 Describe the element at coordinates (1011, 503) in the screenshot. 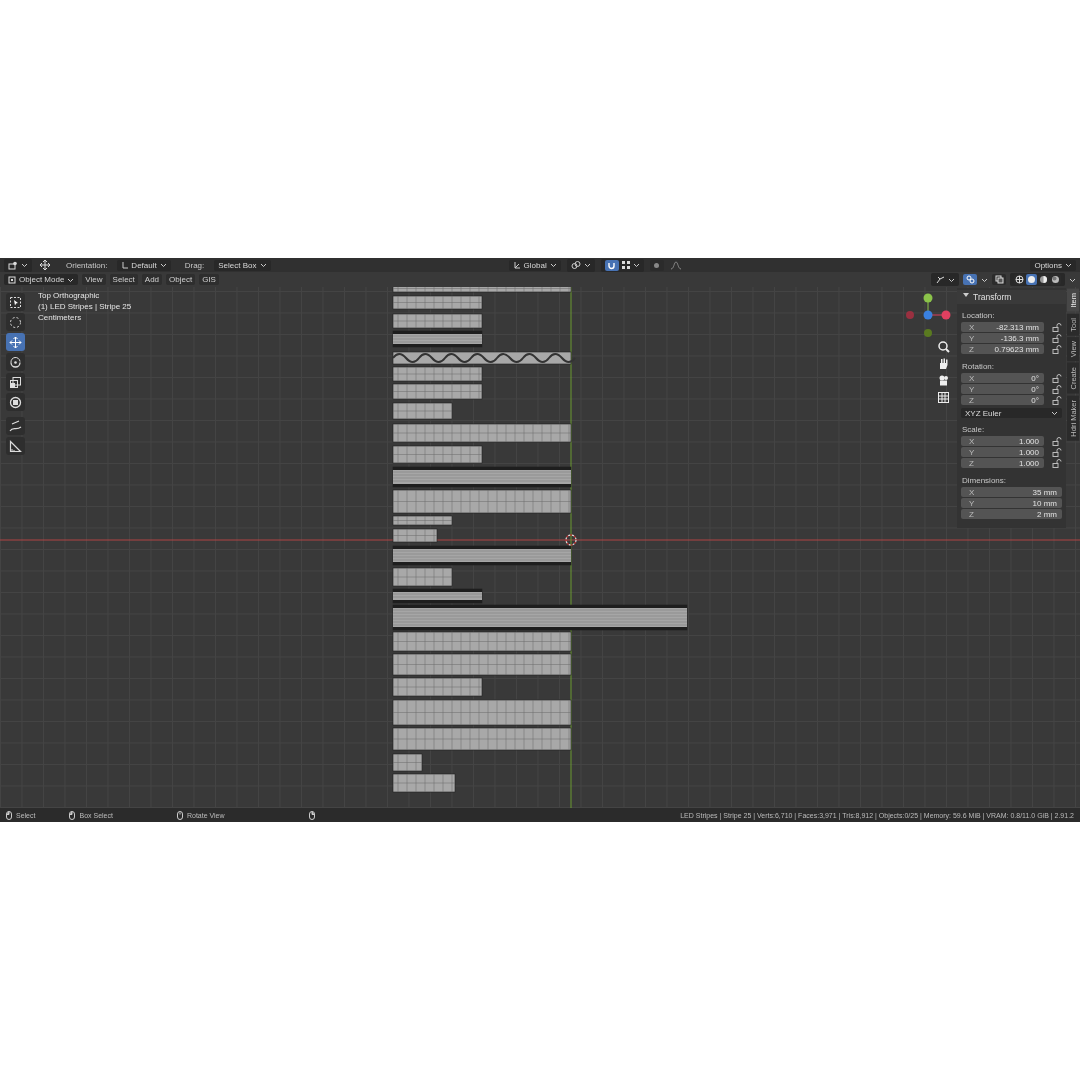

I see `number-field: Y 10 mm` at that location.